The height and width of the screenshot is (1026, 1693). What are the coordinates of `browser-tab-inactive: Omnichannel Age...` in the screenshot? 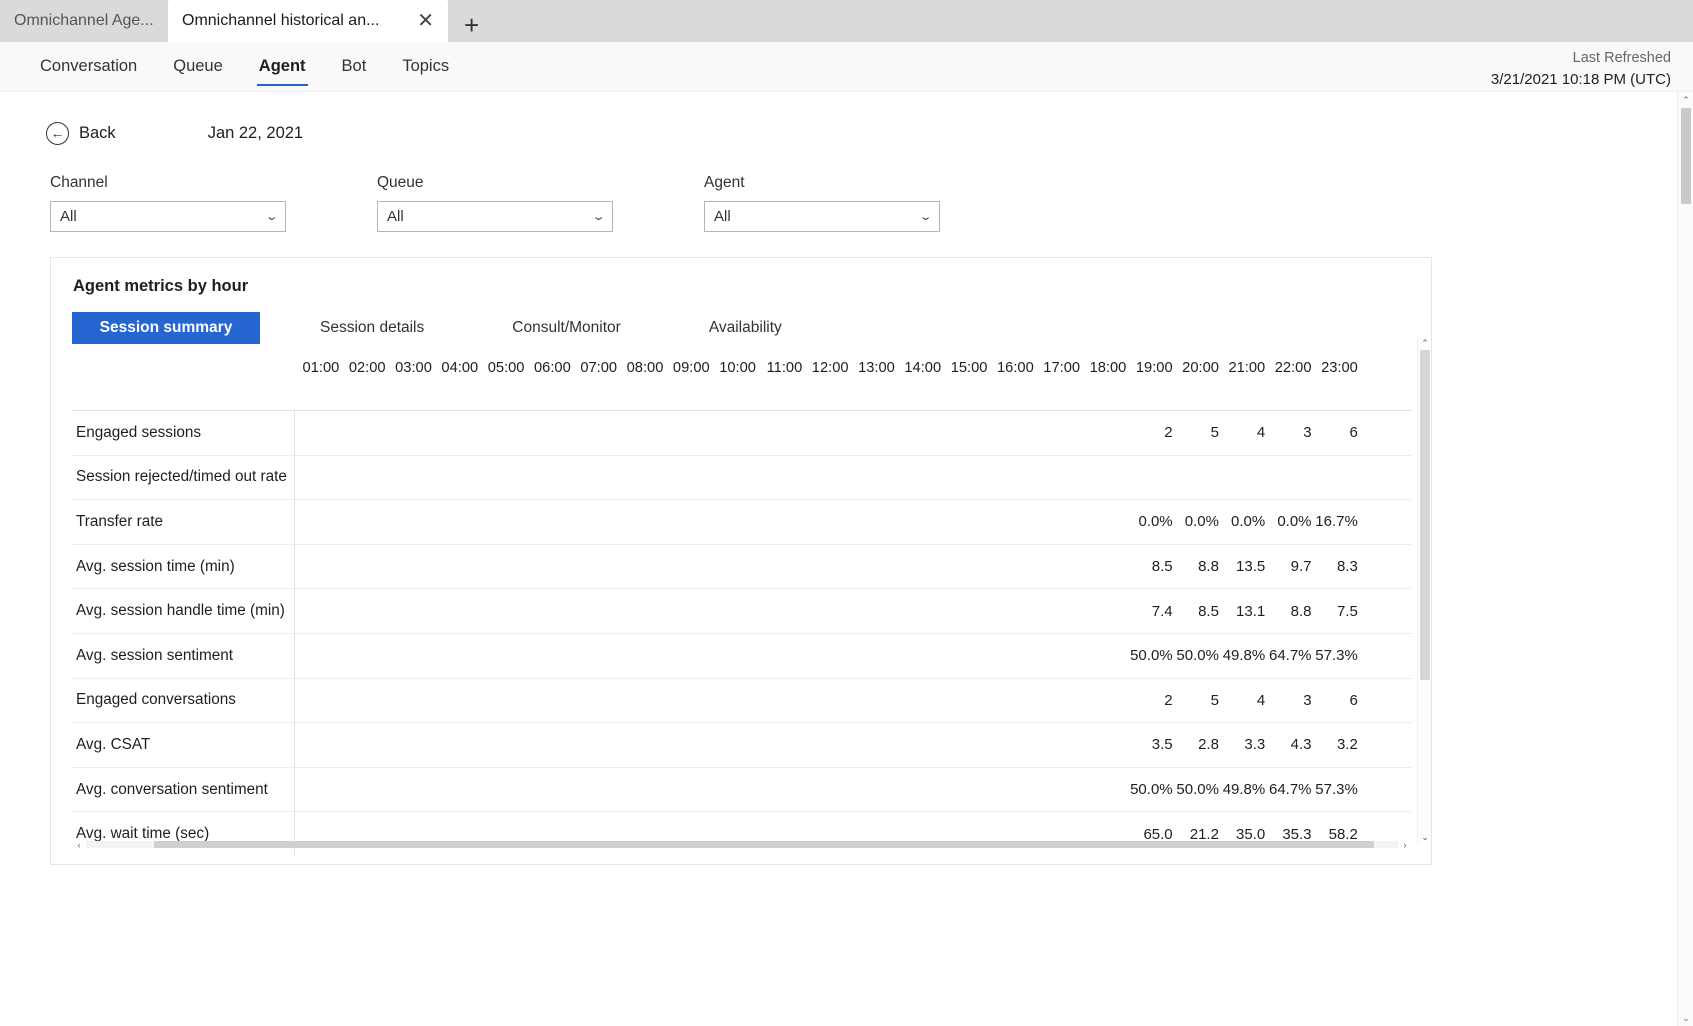 It's located at (84, 21).